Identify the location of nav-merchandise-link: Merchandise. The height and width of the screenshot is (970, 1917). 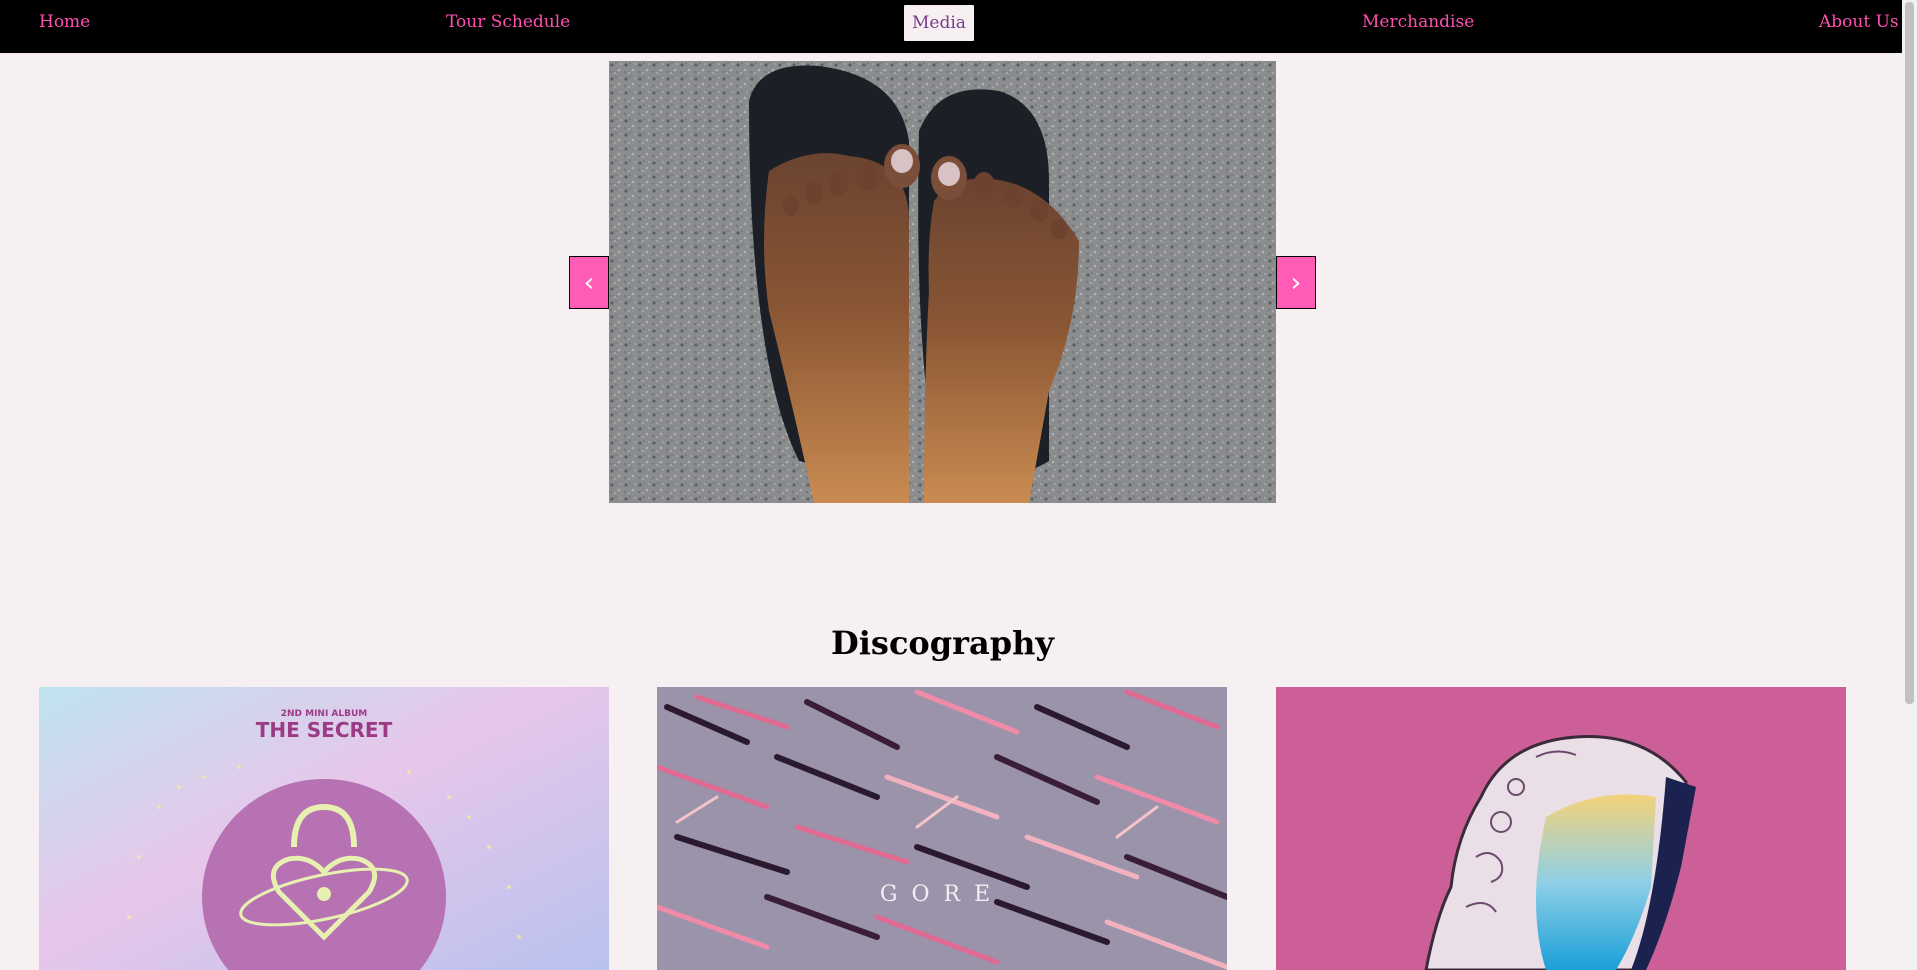
(1418, 22).